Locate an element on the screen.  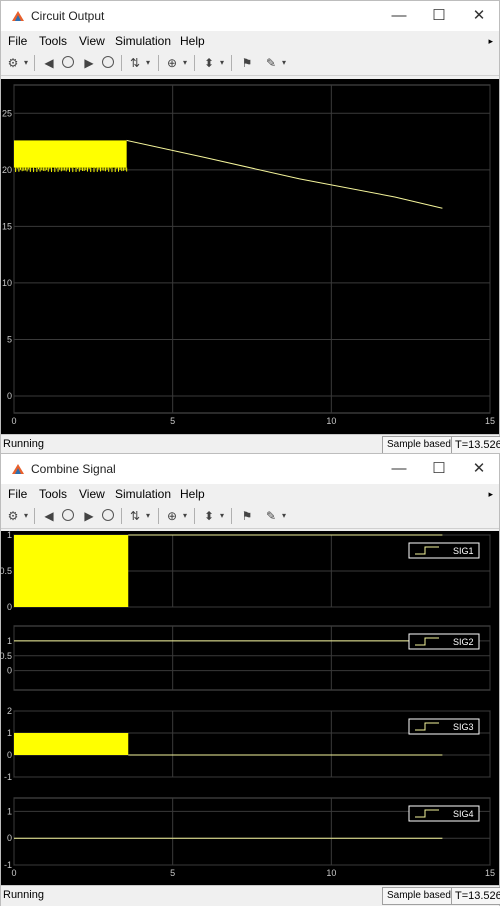
simulation-time: T=13.526 is located at coordinates (475, 445).